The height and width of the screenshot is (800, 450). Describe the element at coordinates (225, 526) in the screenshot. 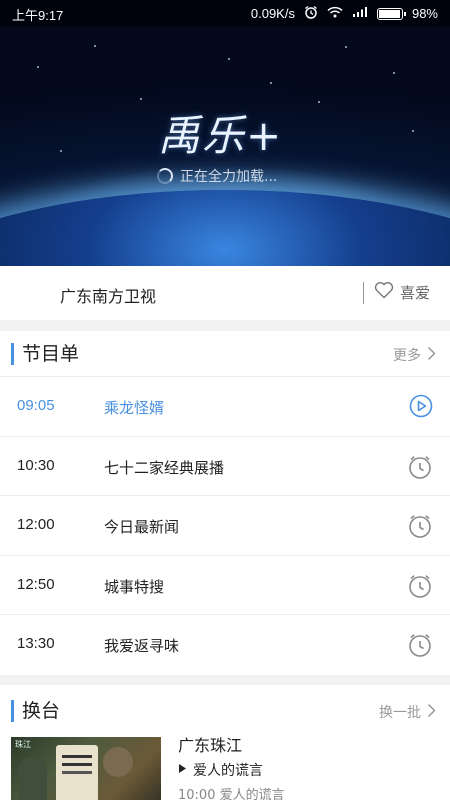

I see `program-row: 12:00 今日最新闻` at that location.